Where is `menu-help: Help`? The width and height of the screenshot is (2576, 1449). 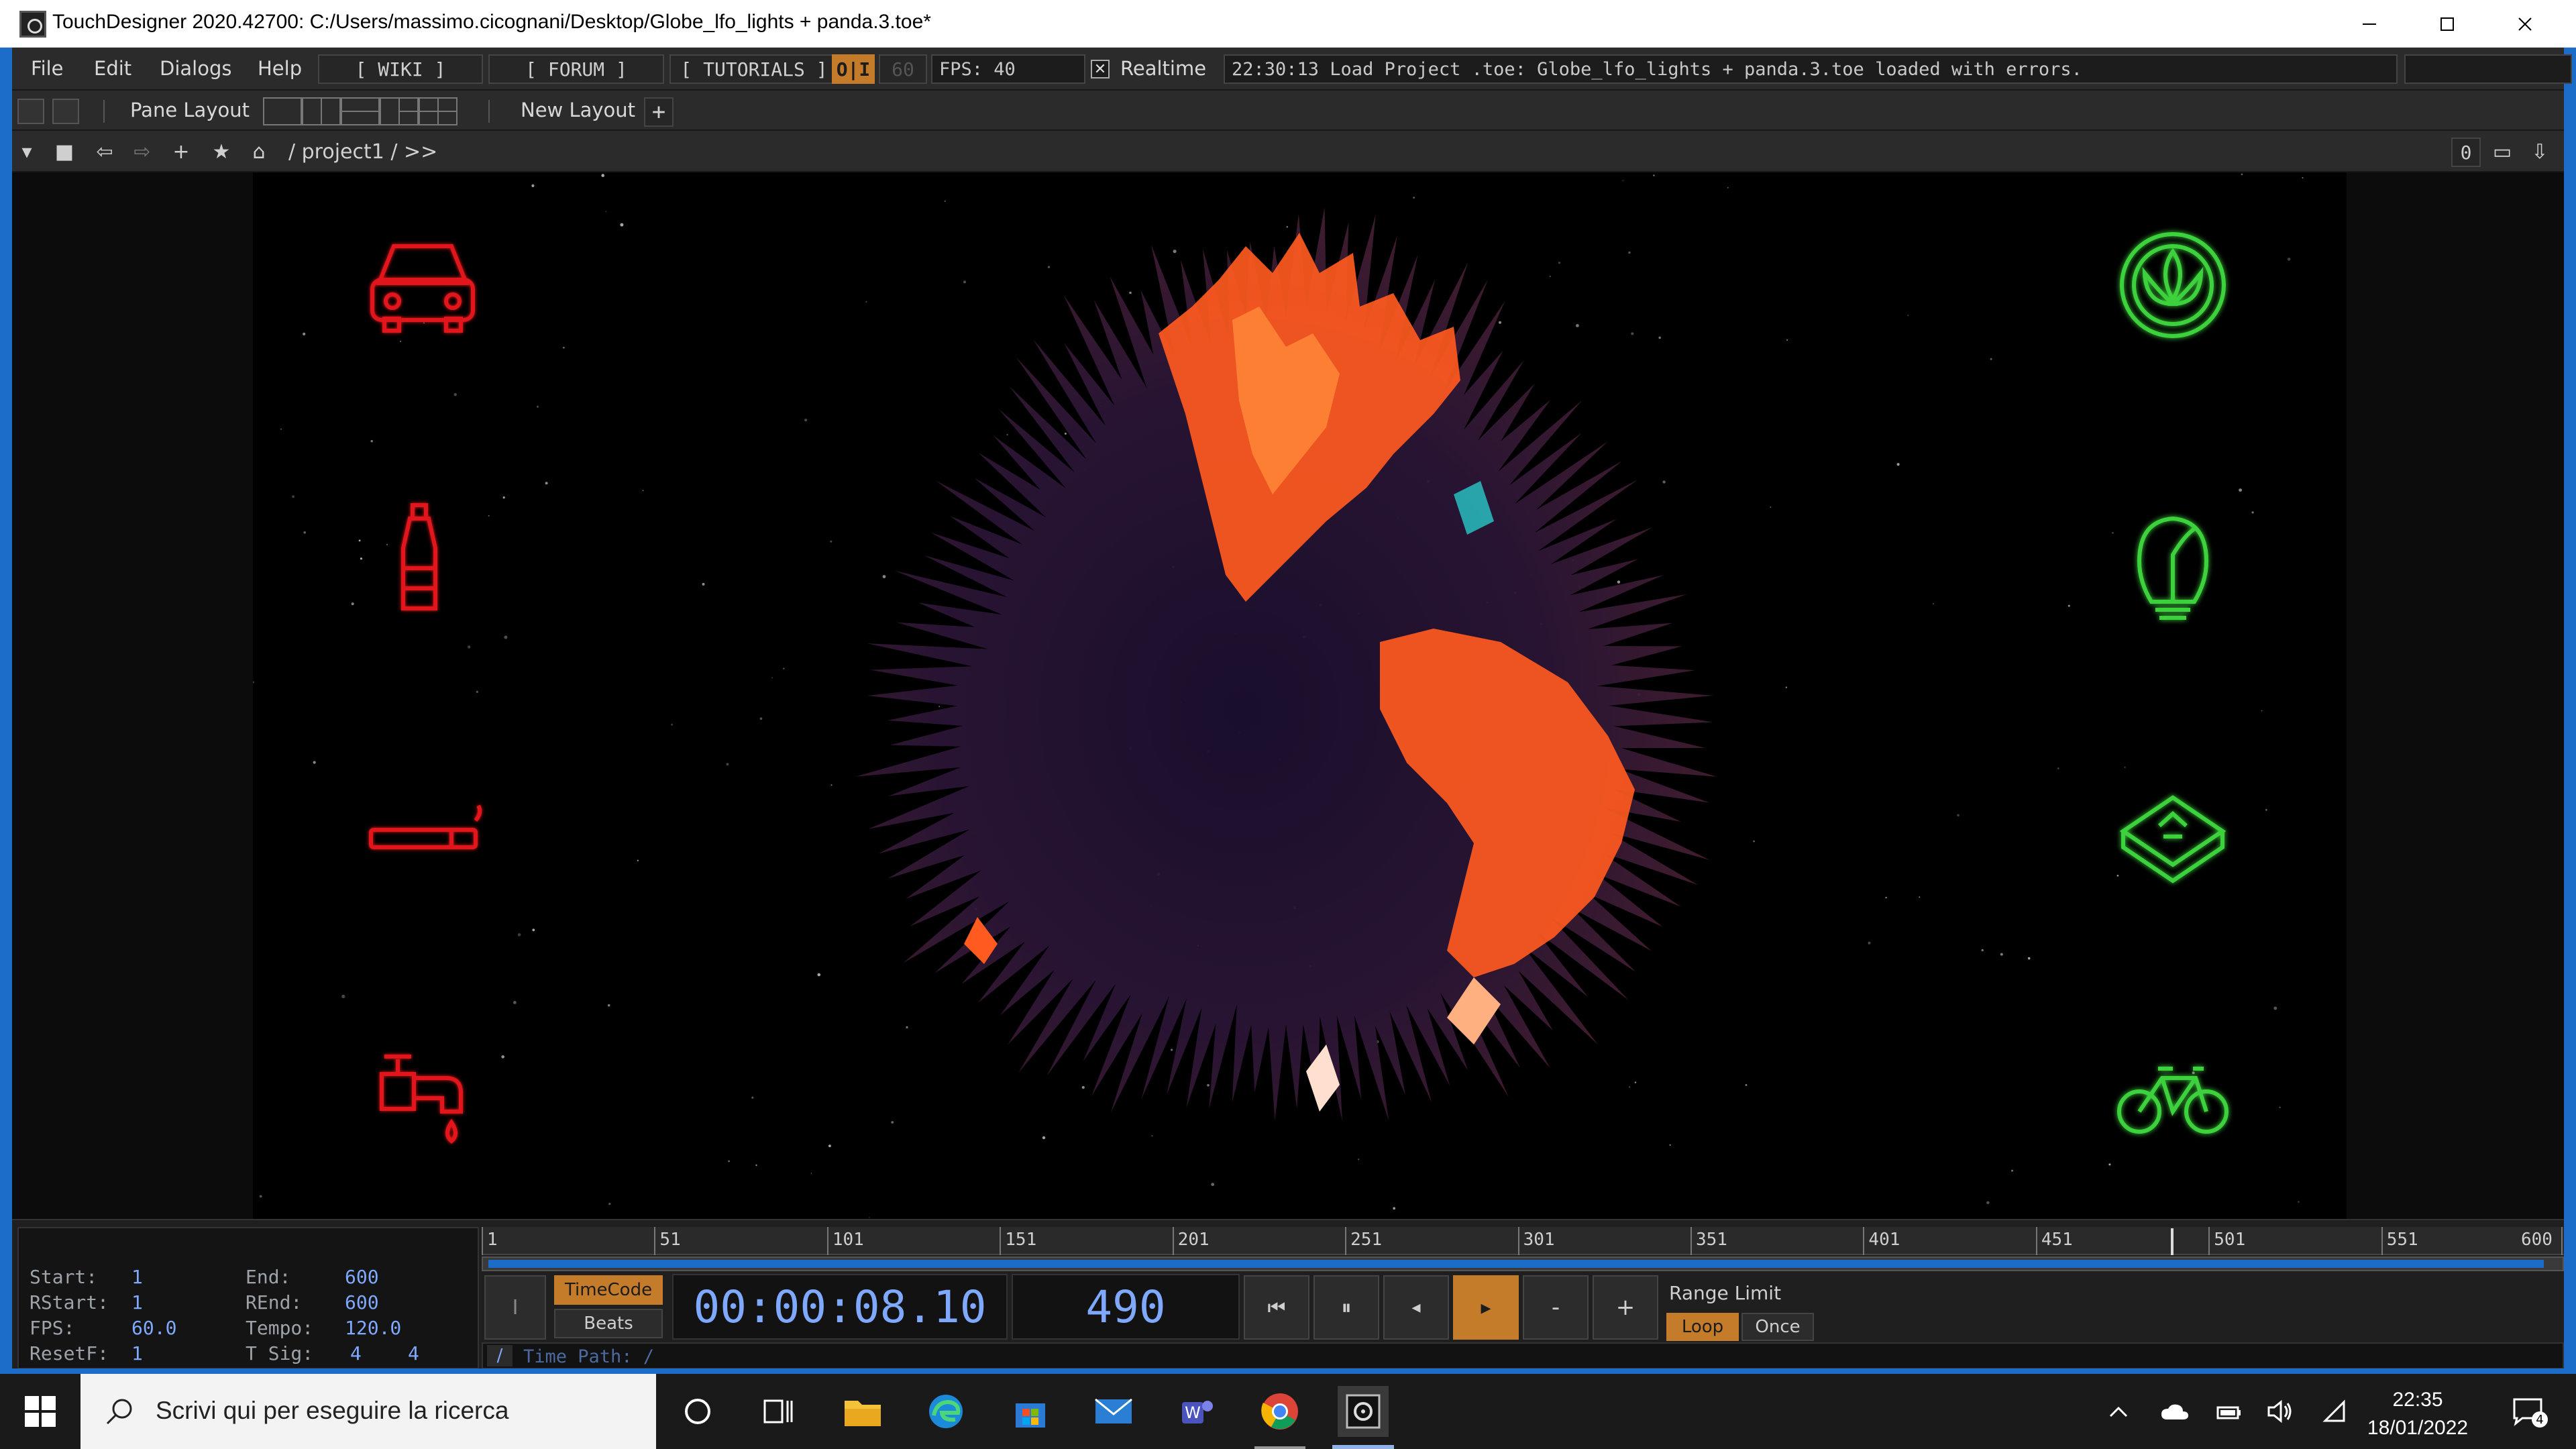
menu-help: Help is located at coordinates (280, 68).